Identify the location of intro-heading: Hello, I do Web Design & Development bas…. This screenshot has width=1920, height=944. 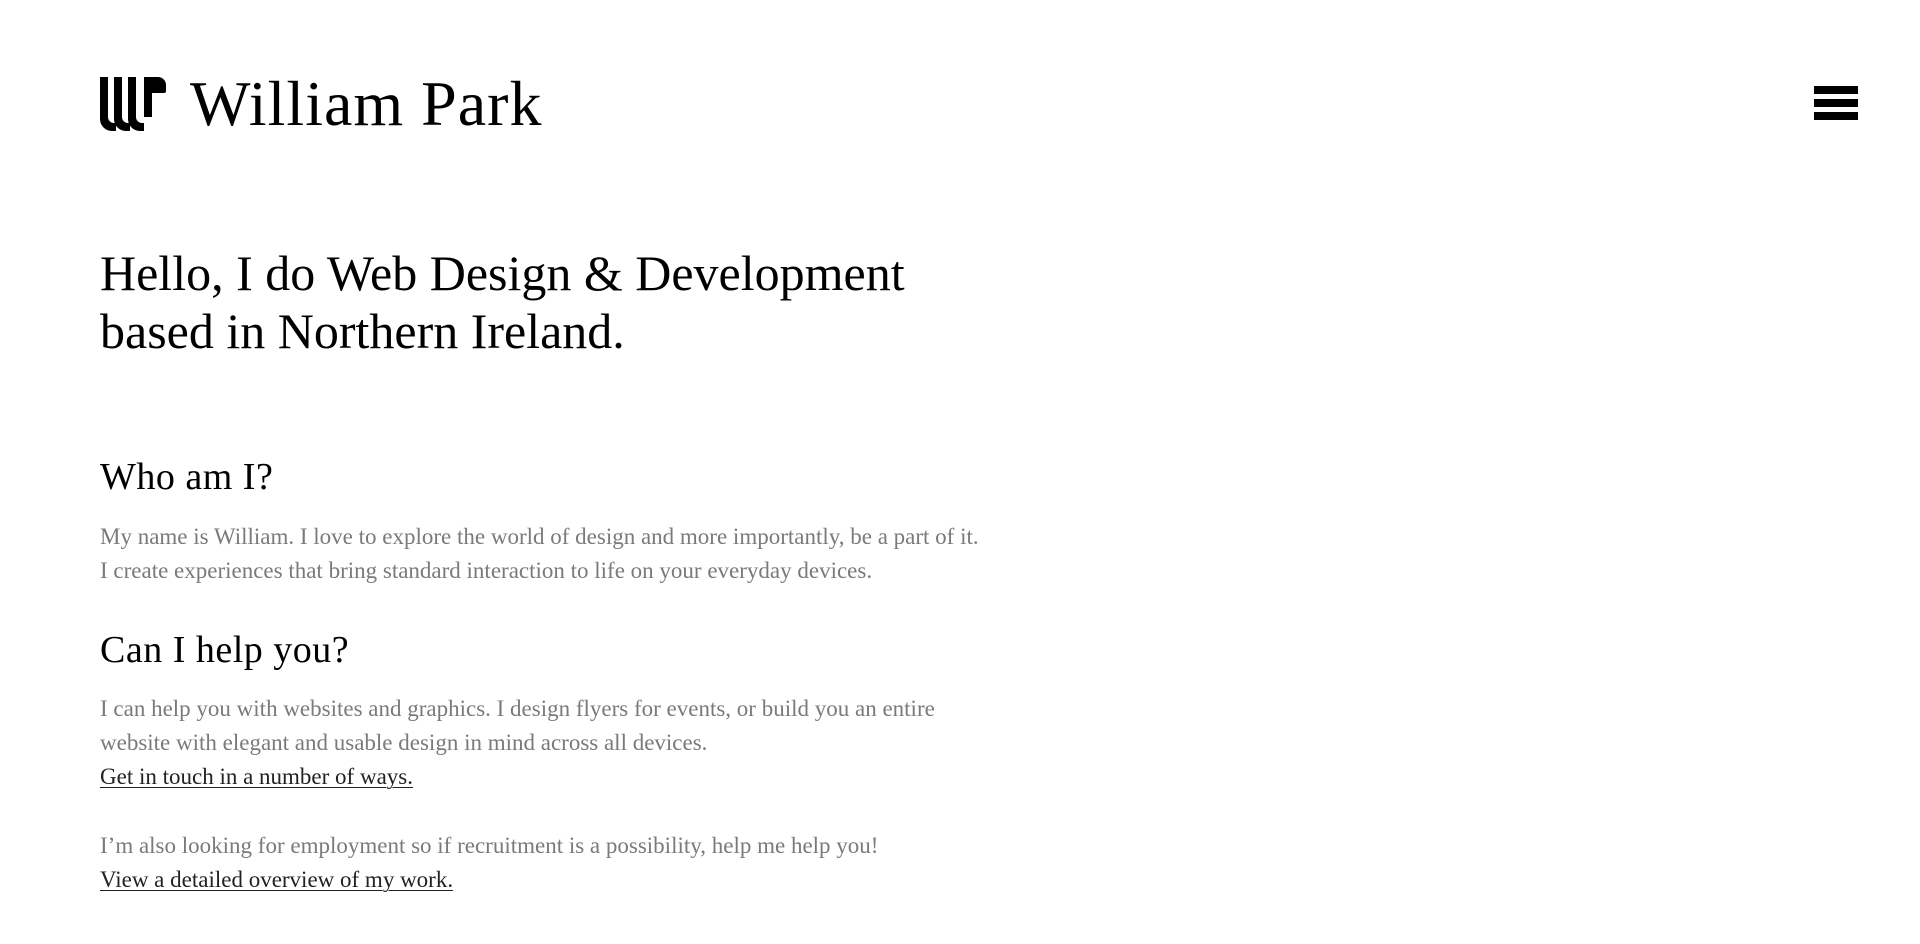
(502, 302).